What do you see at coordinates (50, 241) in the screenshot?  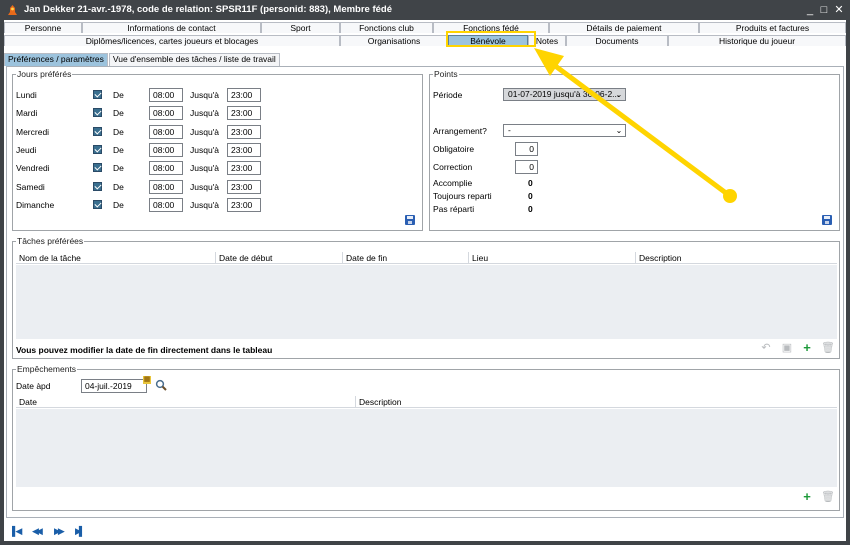 I see `taches-title: Tâches préférées` at bounding box center [50, 241].